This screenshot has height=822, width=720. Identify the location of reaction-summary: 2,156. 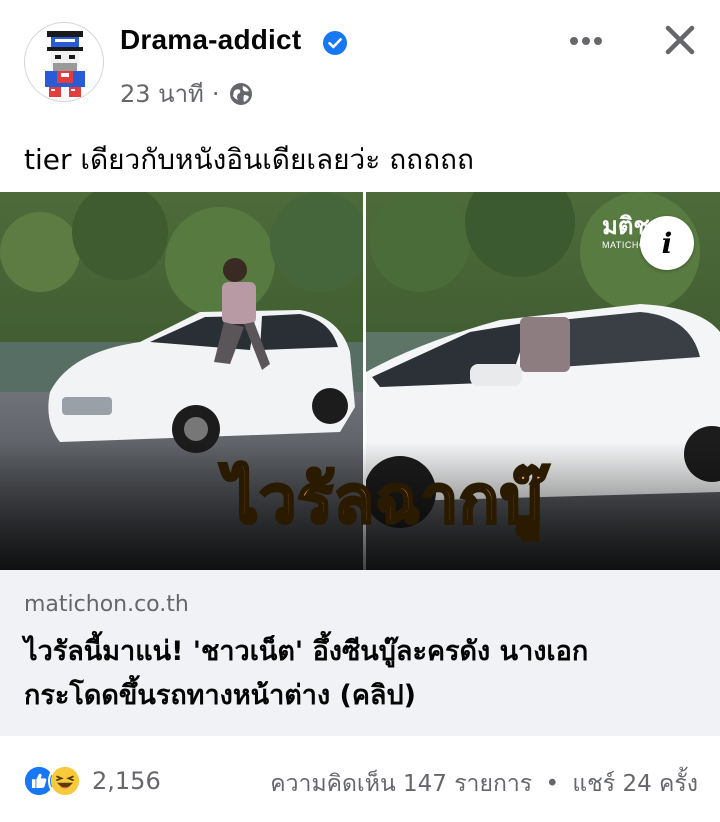
(91, 781).